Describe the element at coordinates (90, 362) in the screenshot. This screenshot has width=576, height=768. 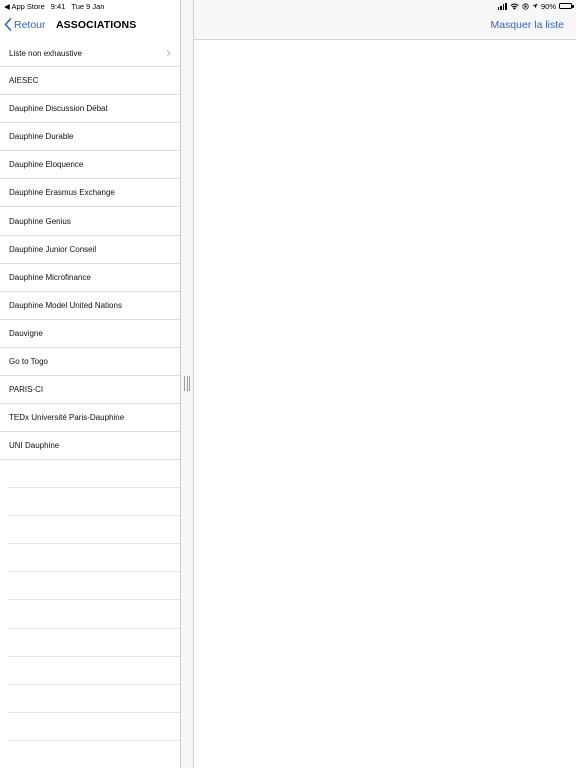
I see `list-item: Go to Togo` at that location.